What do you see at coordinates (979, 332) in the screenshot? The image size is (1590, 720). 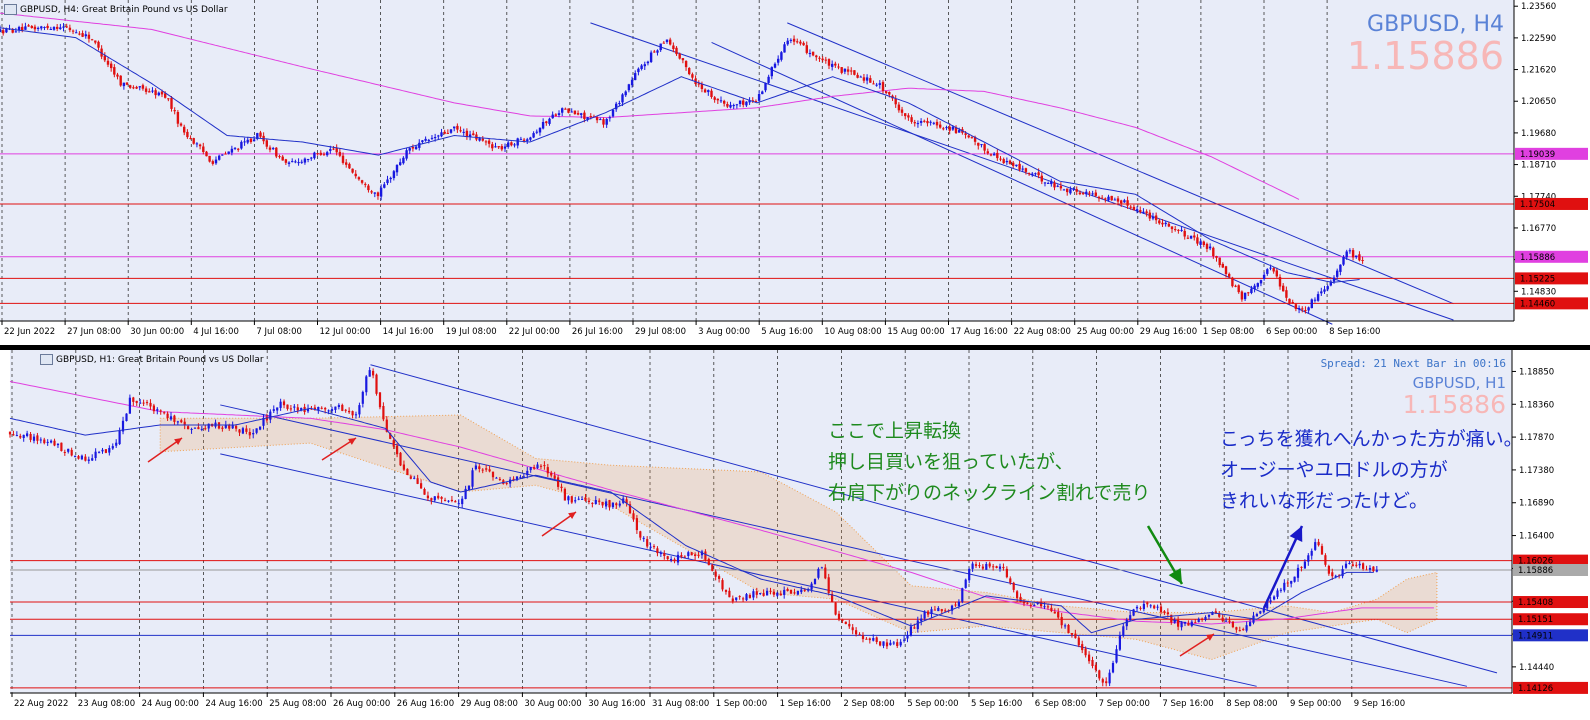 I see `time-tick-label: 17 Aug 16:00` at bounding box center [979, 332].